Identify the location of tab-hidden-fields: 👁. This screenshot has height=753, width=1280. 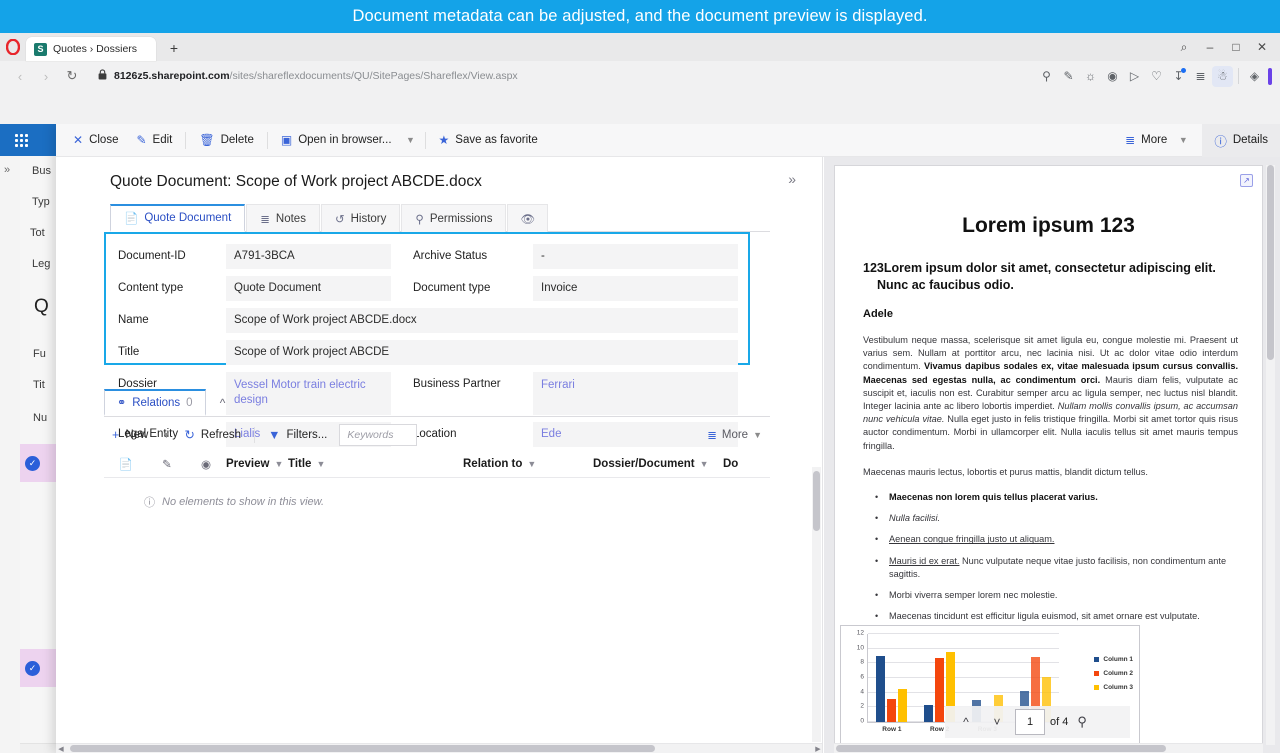
(528, 218).